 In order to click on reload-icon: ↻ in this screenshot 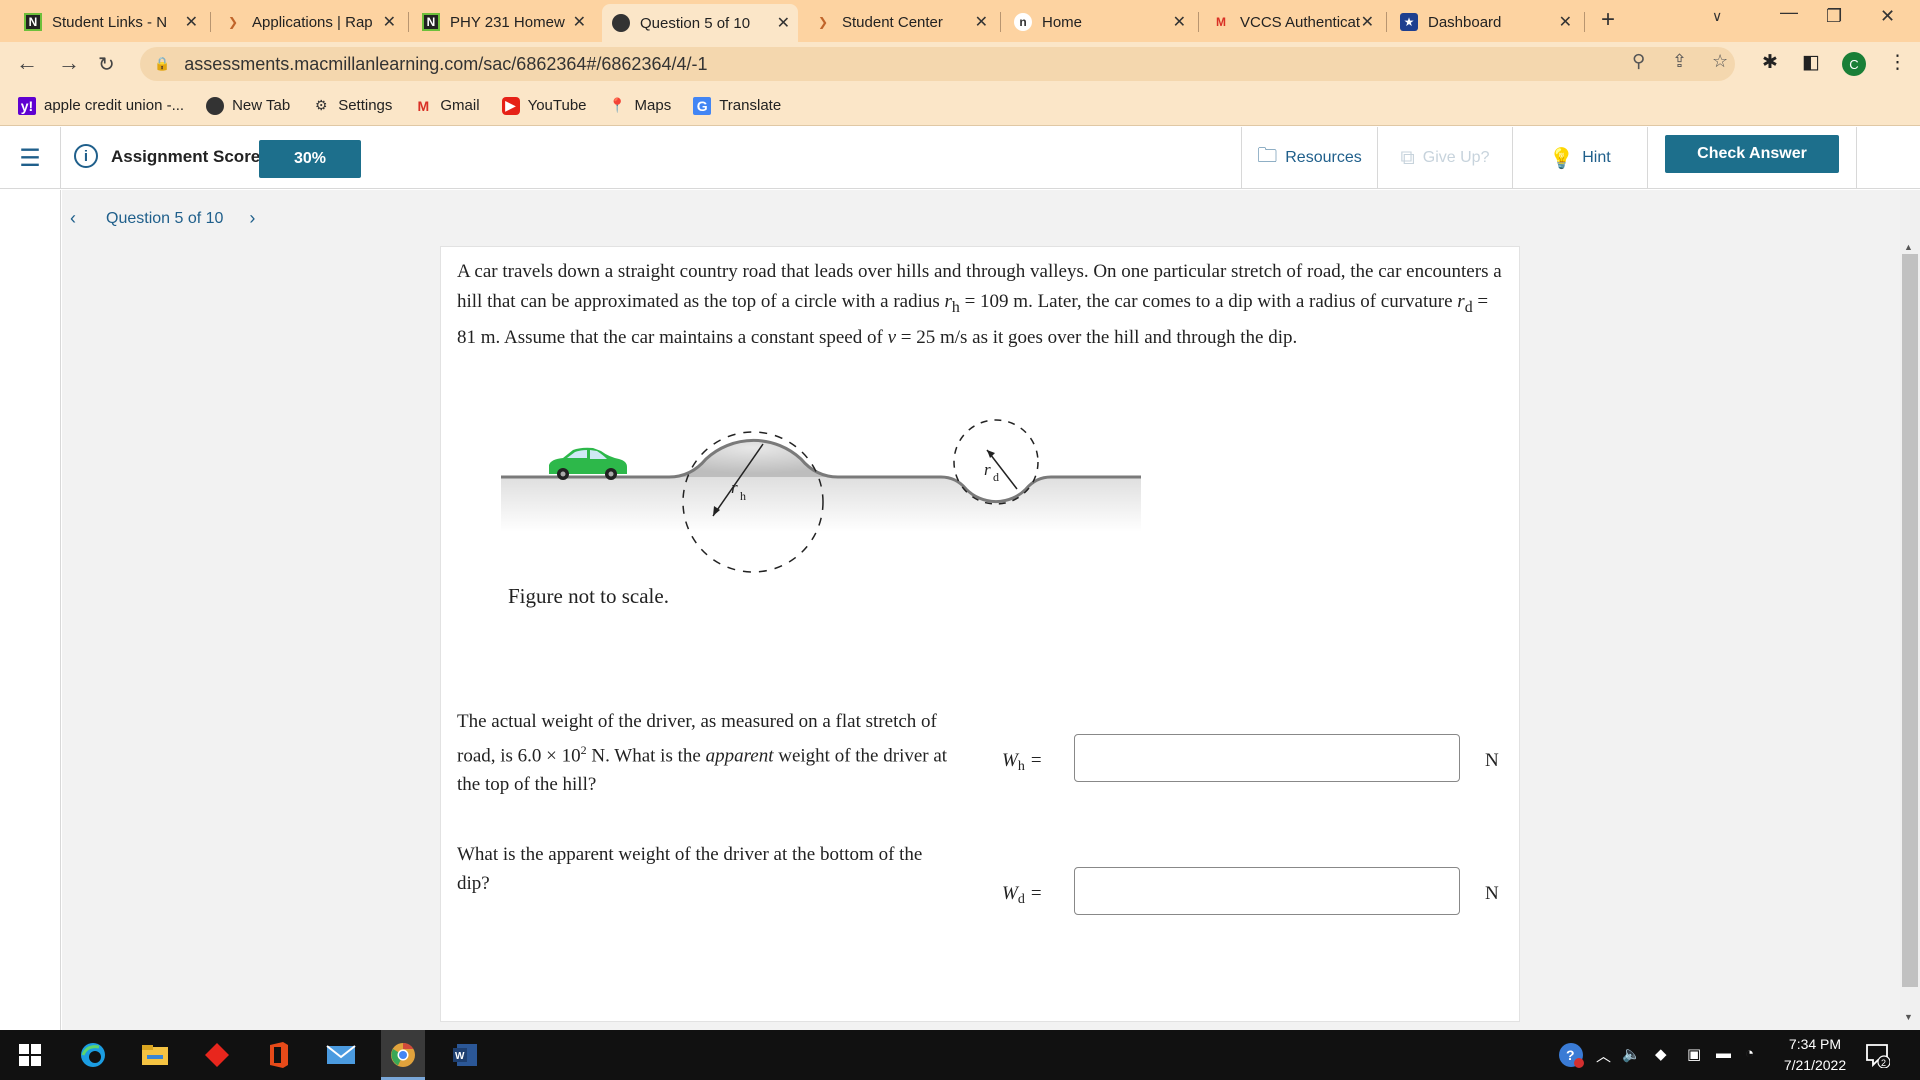, I will do `click(106, 64)`.